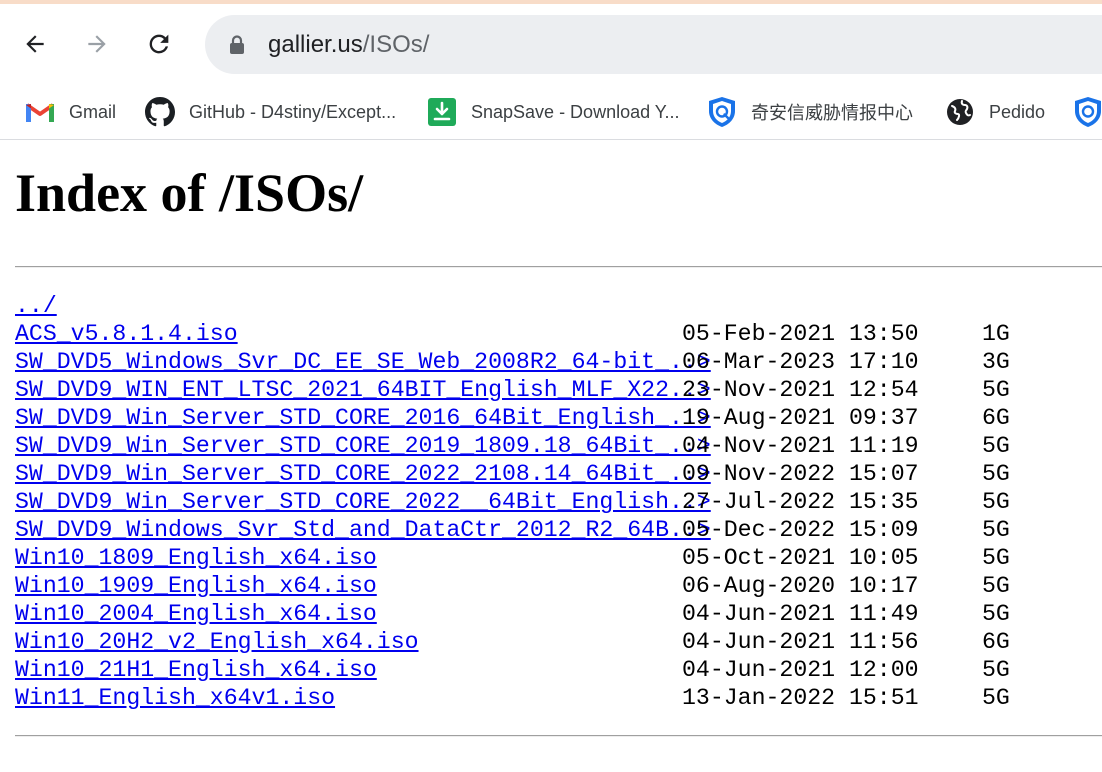  What do you see at coordinates (800, 418) in the screenshot?
I see `file-date: 19-Aug-2021 09:37` at bounding box center [800, 418].